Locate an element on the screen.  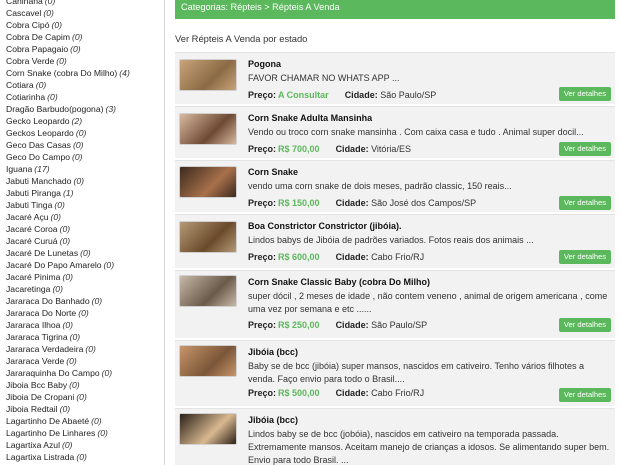
listing-price: R$ 250,00 is located at coordinates (299, 325).